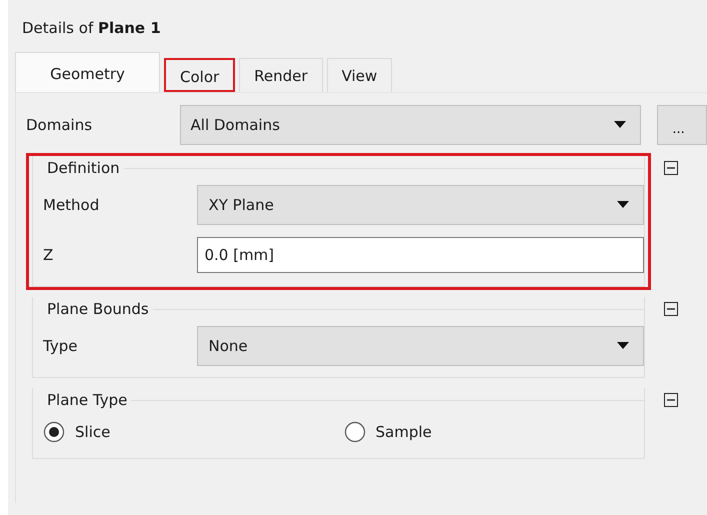  Describe the element at coordinates (87, 72) in the screenshot. I see `tab: Geometry` at that location.